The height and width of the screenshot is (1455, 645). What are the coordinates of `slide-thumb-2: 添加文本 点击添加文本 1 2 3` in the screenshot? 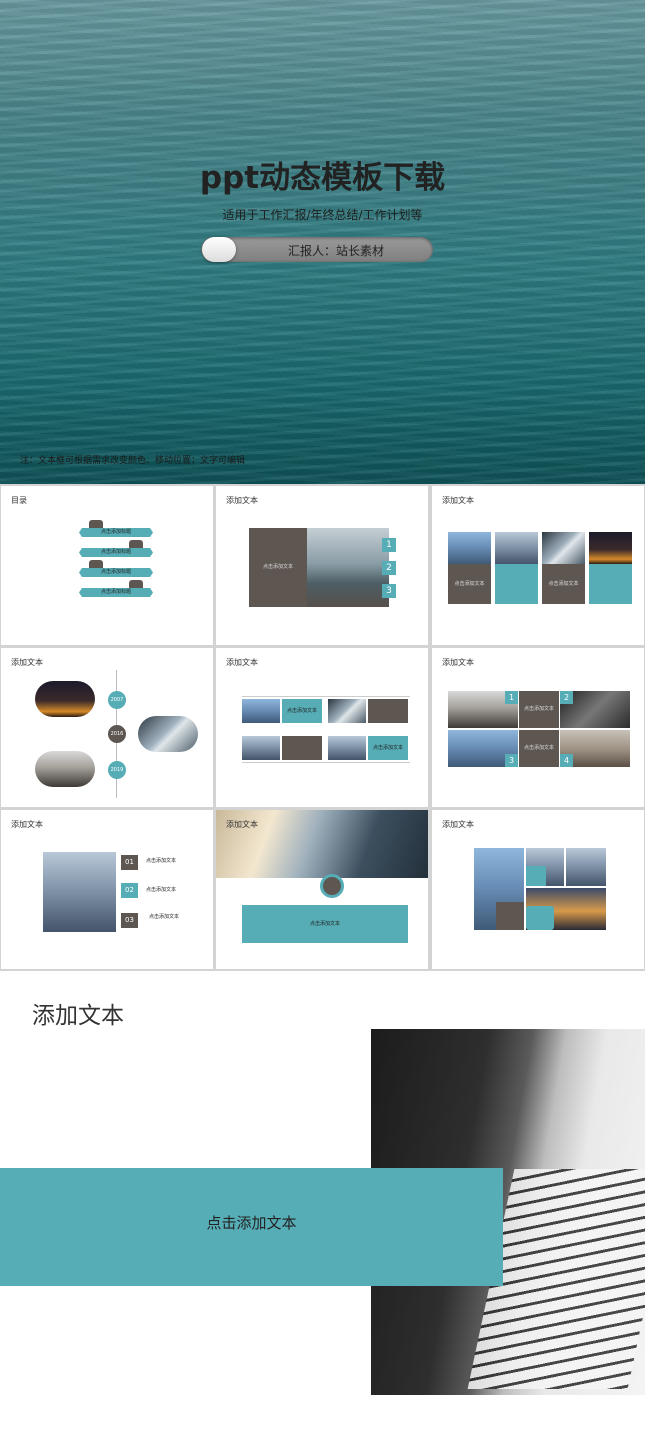 It's located at (322, 565).